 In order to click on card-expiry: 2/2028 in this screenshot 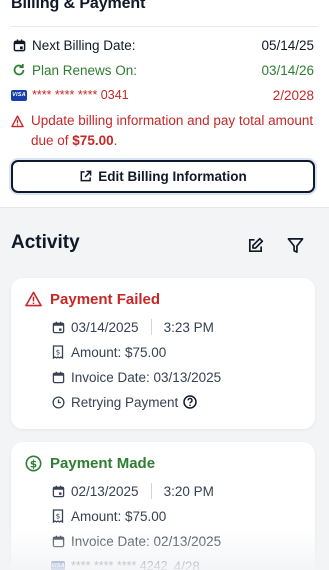, I will do `click(293, 95)`.